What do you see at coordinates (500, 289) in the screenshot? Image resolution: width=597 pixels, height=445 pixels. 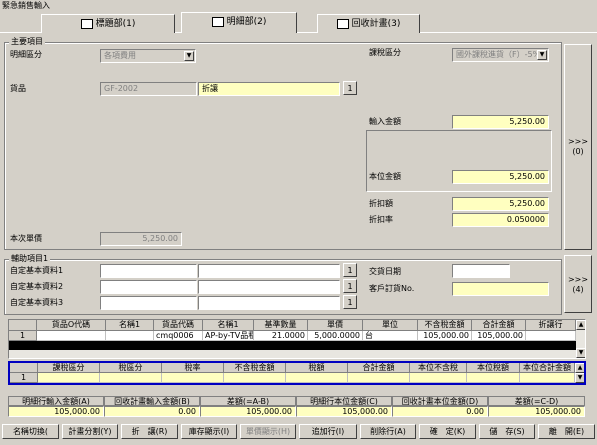 I see `customer-order-field` at bounding box center [500, 289].